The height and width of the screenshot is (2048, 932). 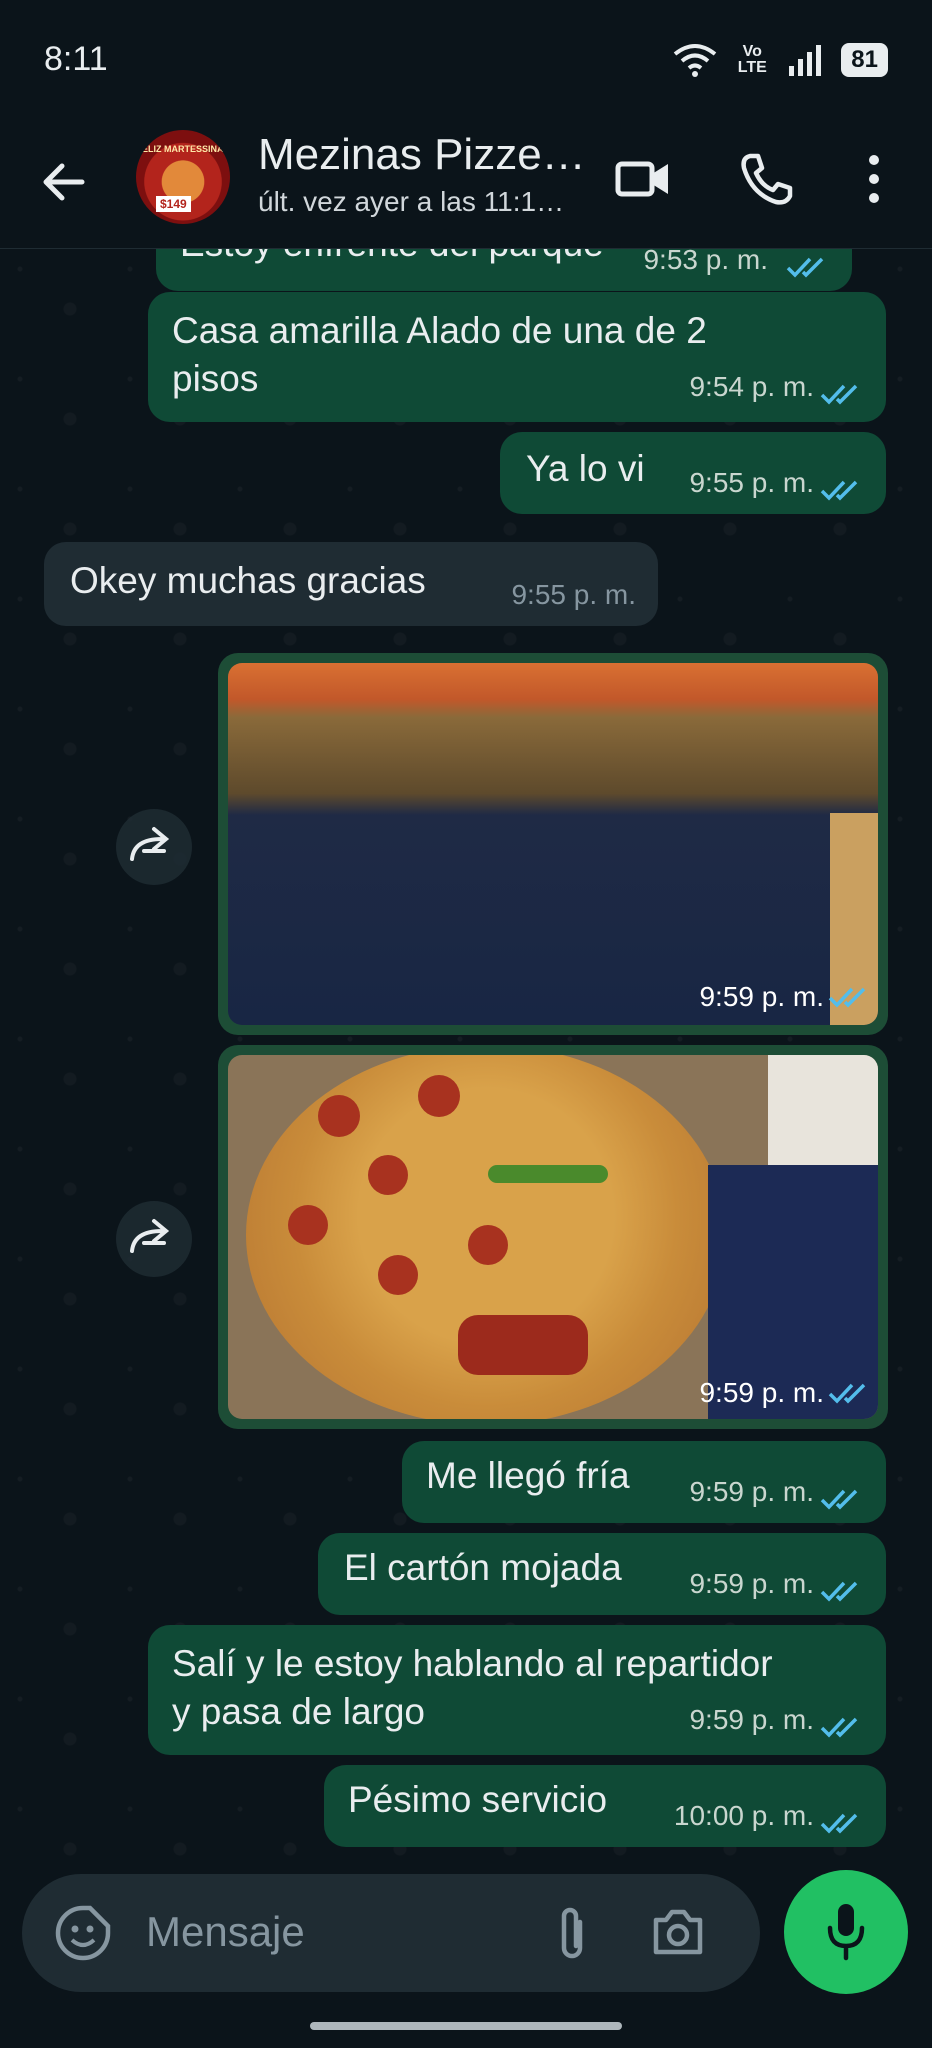 I want to click on voice-record-button, so click(x=846, y=1932).